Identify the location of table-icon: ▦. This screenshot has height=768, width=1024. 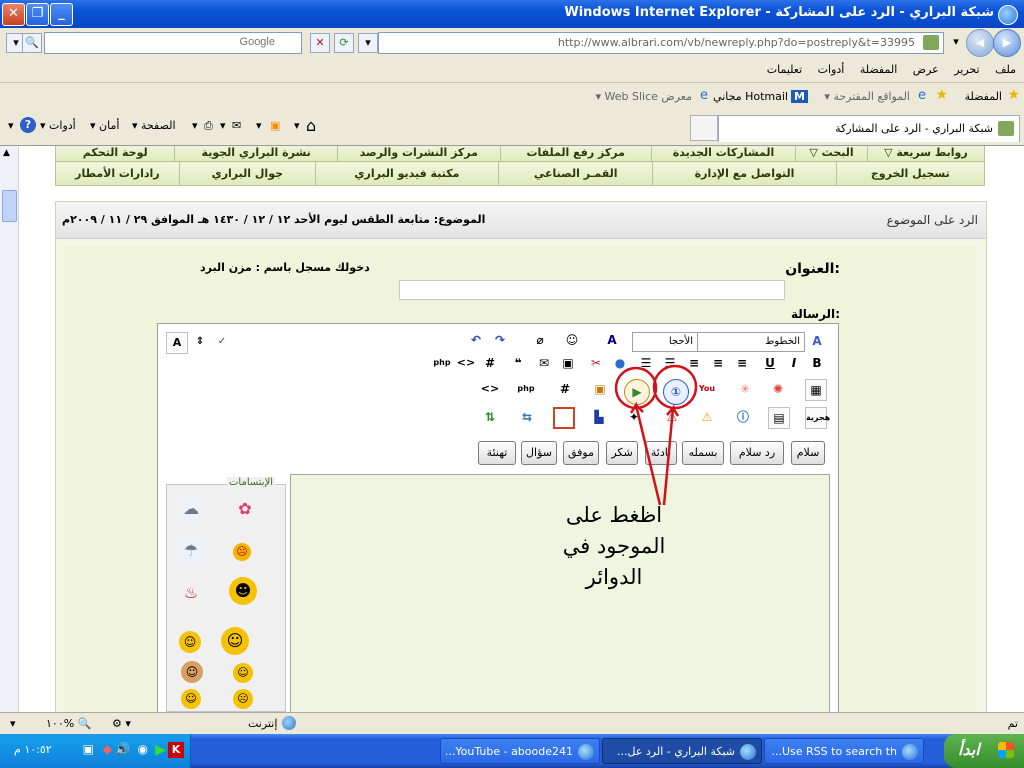
(816, 390).